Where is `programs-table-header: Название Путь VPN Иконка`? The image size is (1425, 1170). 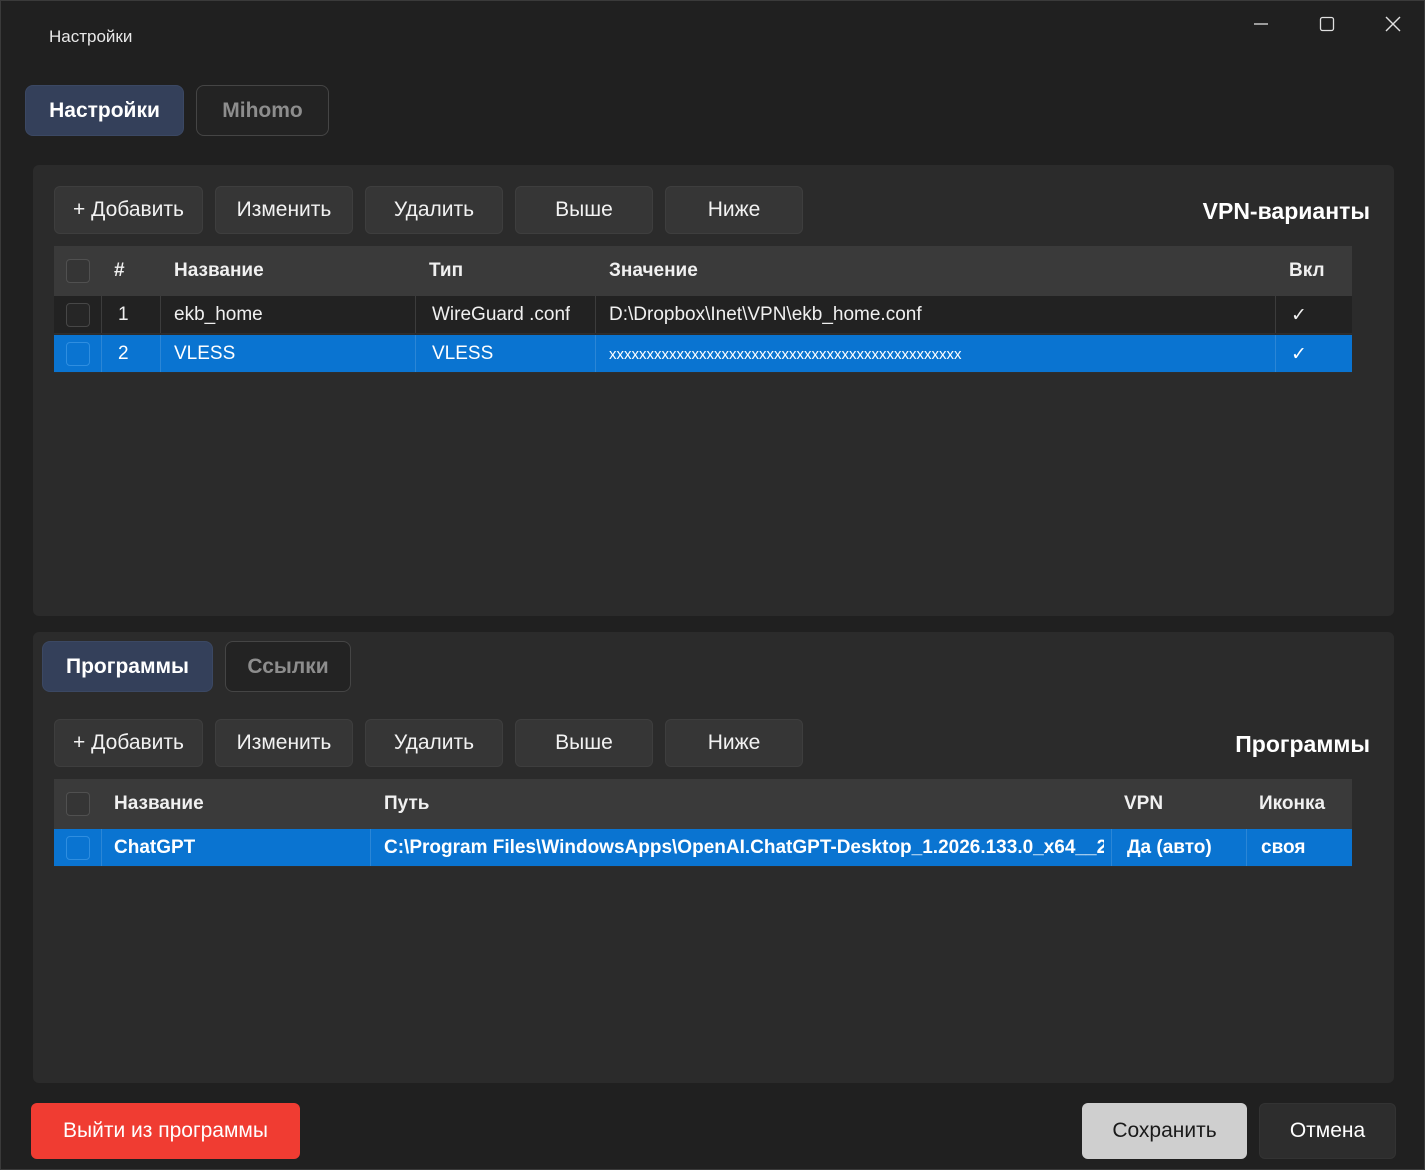 programs-table-header: Название Путь VPN Иконка is located at coordinates (703, 804).